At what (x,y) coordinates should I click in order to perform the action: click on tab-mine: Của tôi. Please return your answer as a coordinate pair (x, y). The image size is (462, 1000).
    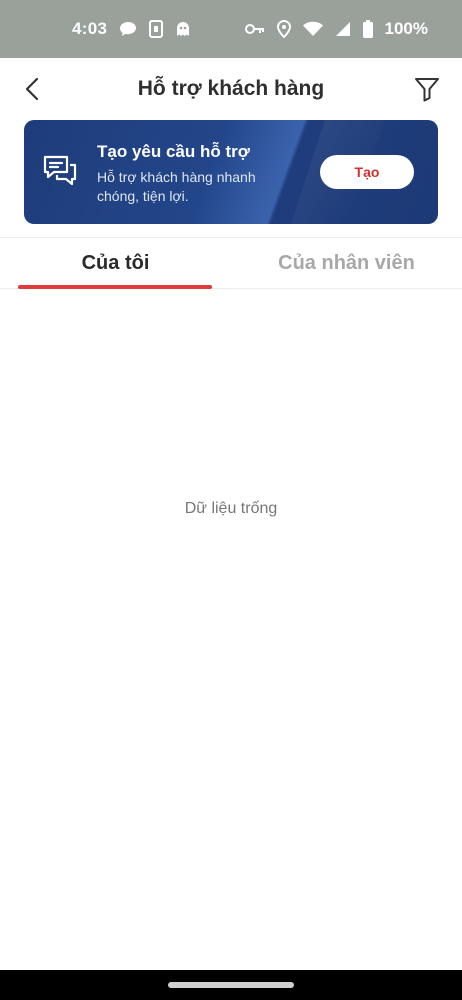
    Looking at the image, I should click on (115, 263).